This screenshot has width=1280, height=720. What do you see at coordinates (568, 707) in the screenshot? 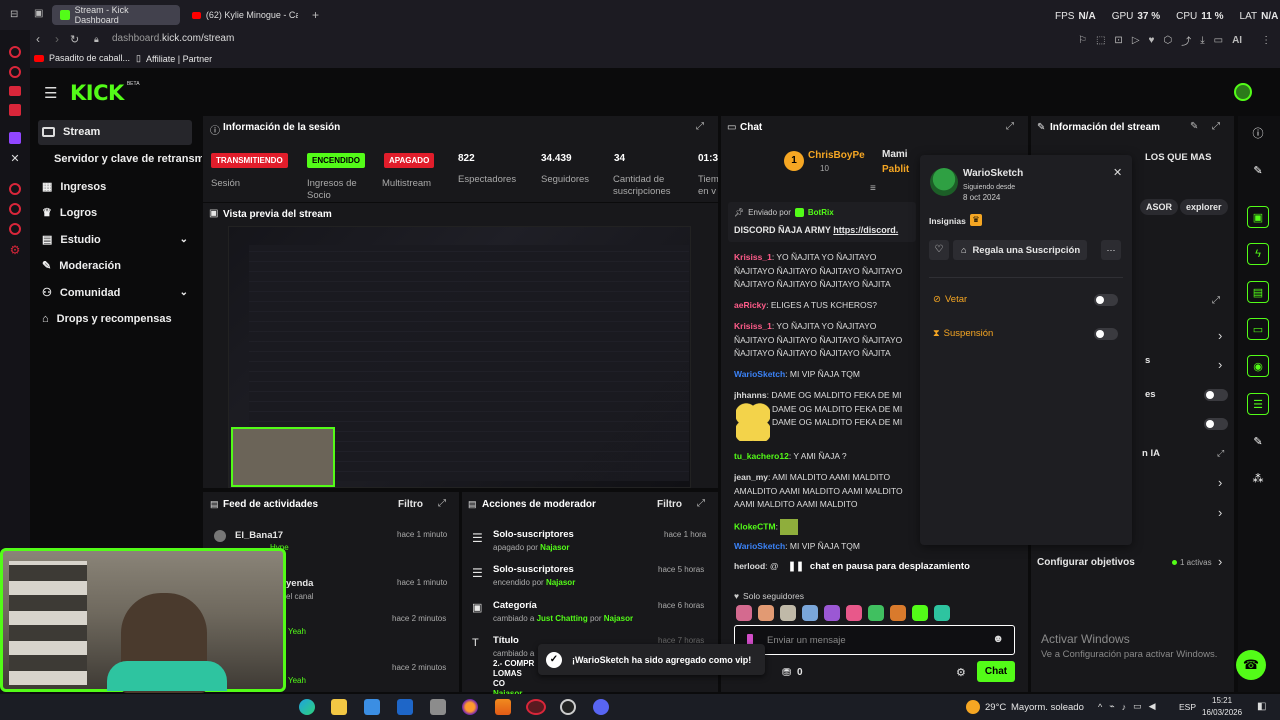
I see `obs-icon` at bounding box center [568, 707].